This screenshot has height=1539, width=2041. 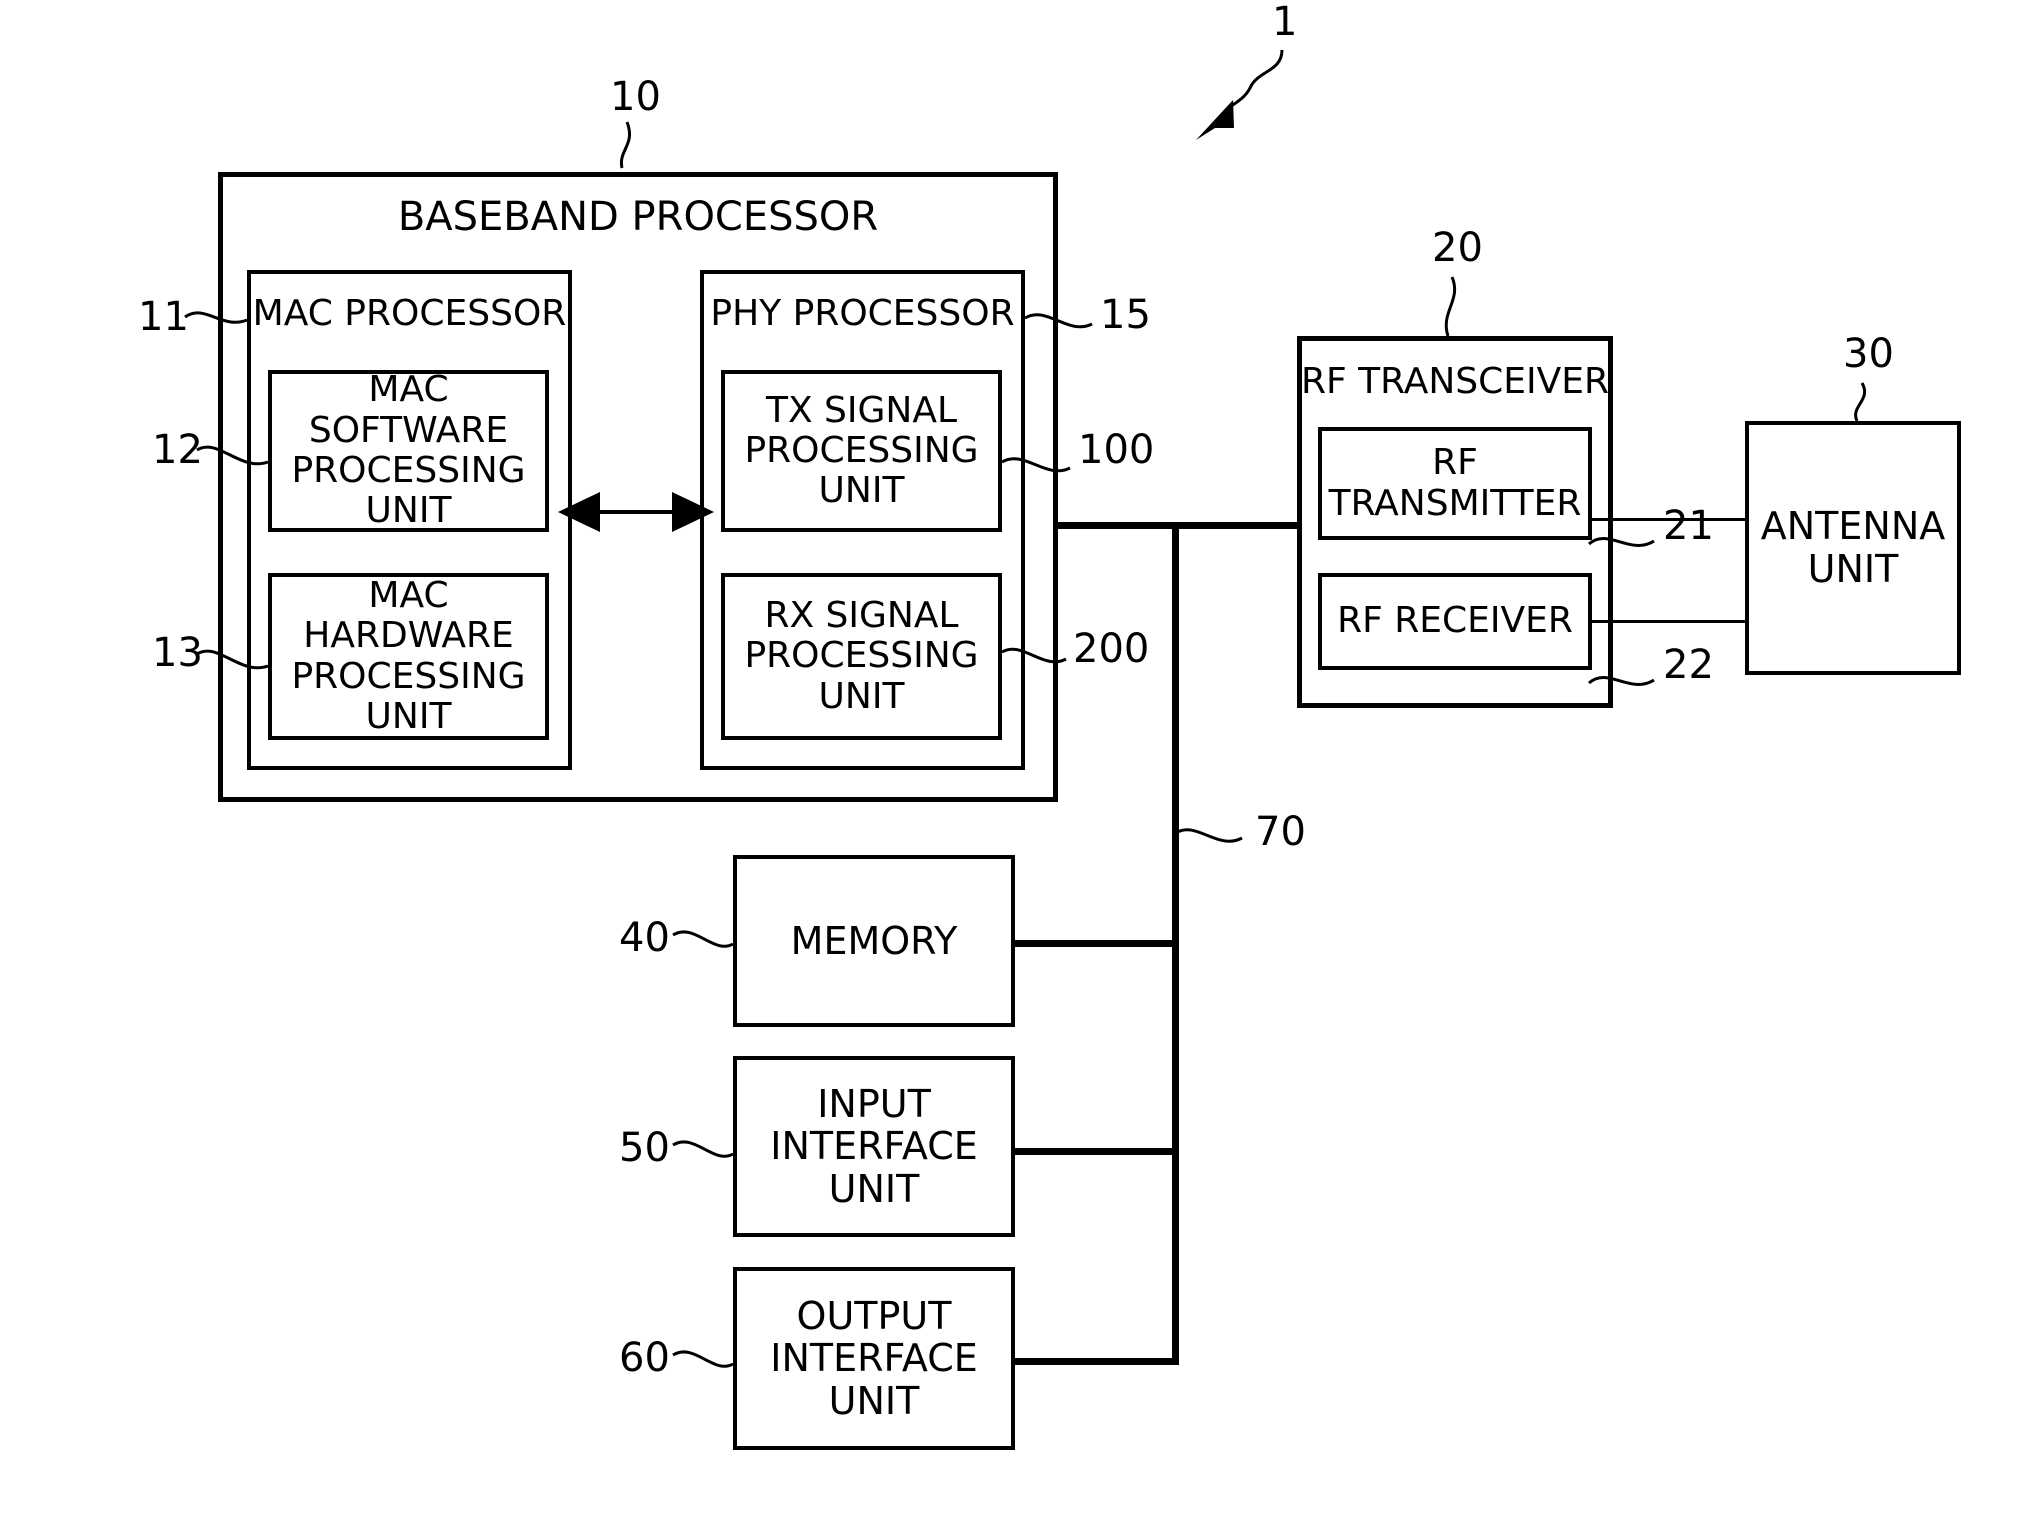 I want to click on tx-signal-processing-unit-box: TX SIGNAL PROCESSING UNIT, so click(x=861, y=451).